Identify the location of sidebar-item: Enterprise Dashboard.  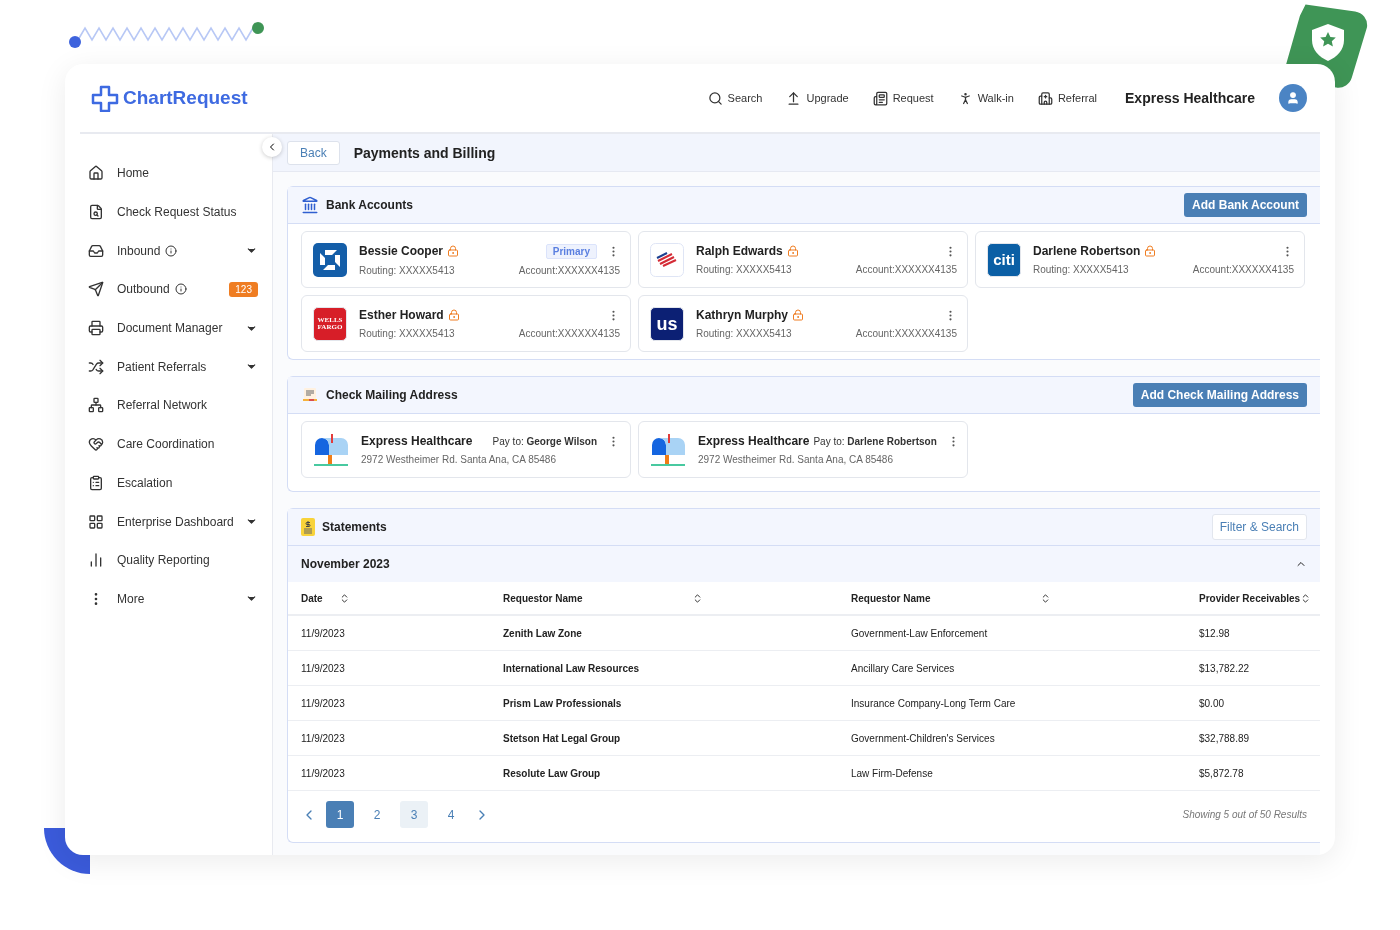
(176, 521).